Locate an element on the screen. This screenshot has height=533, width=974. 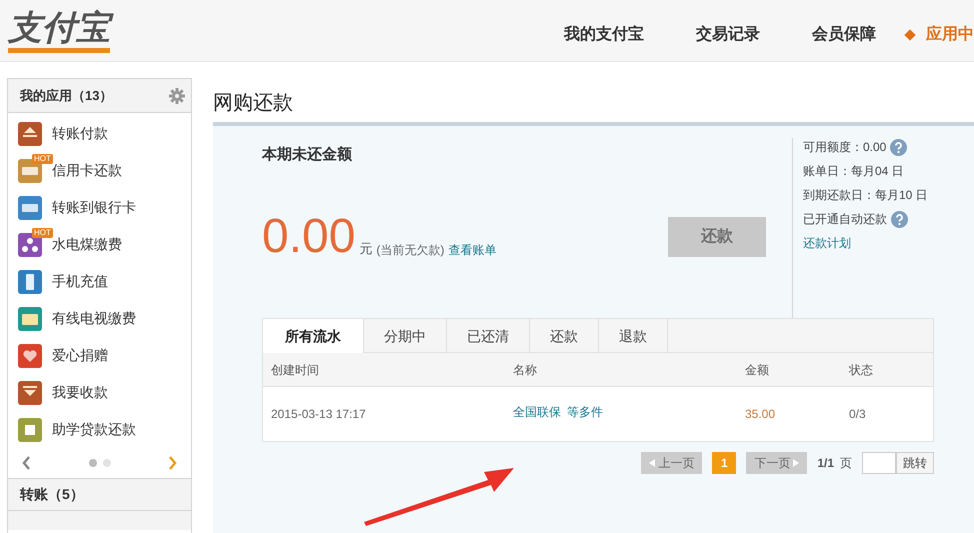
table-cell-text: 35.00 is located at coordinates (760, 414).